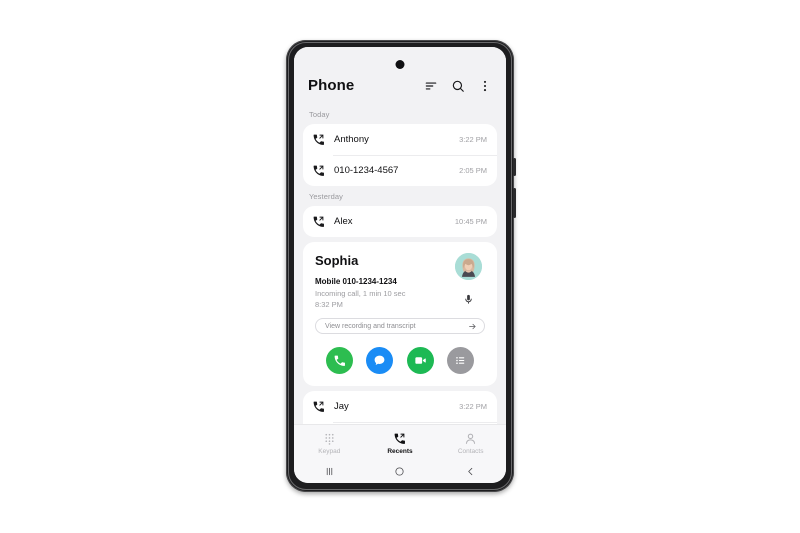  What do you see at coordinates (514, 167) in the screenshot?
I see `volume-button` at bounding box center [514, 167].